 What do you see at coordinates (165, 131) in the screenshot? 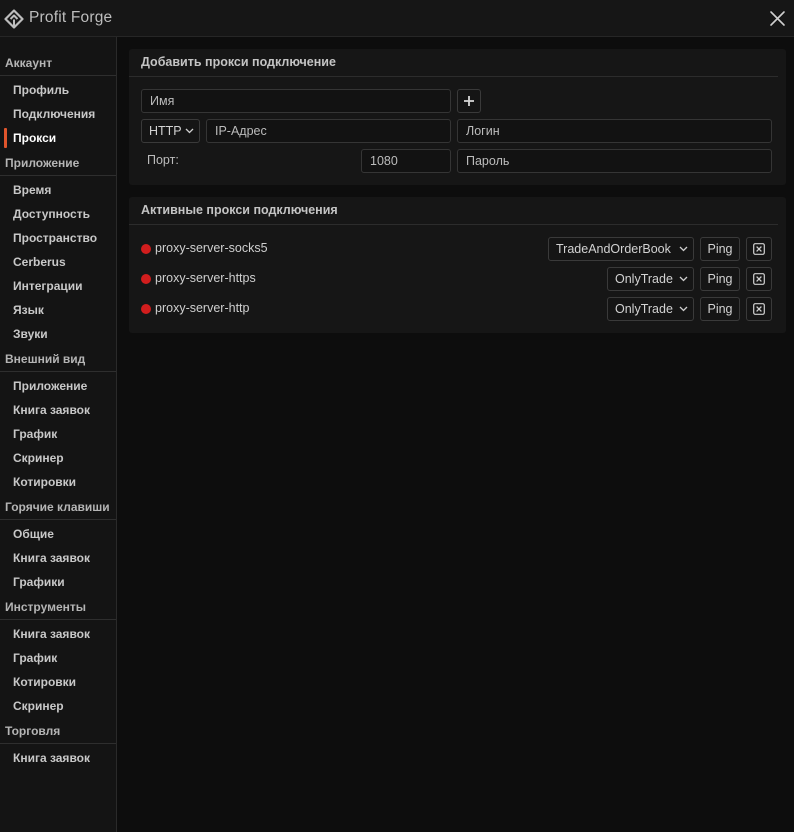
I see `protocol-value: HTTP` at bounding box center [165, 131].